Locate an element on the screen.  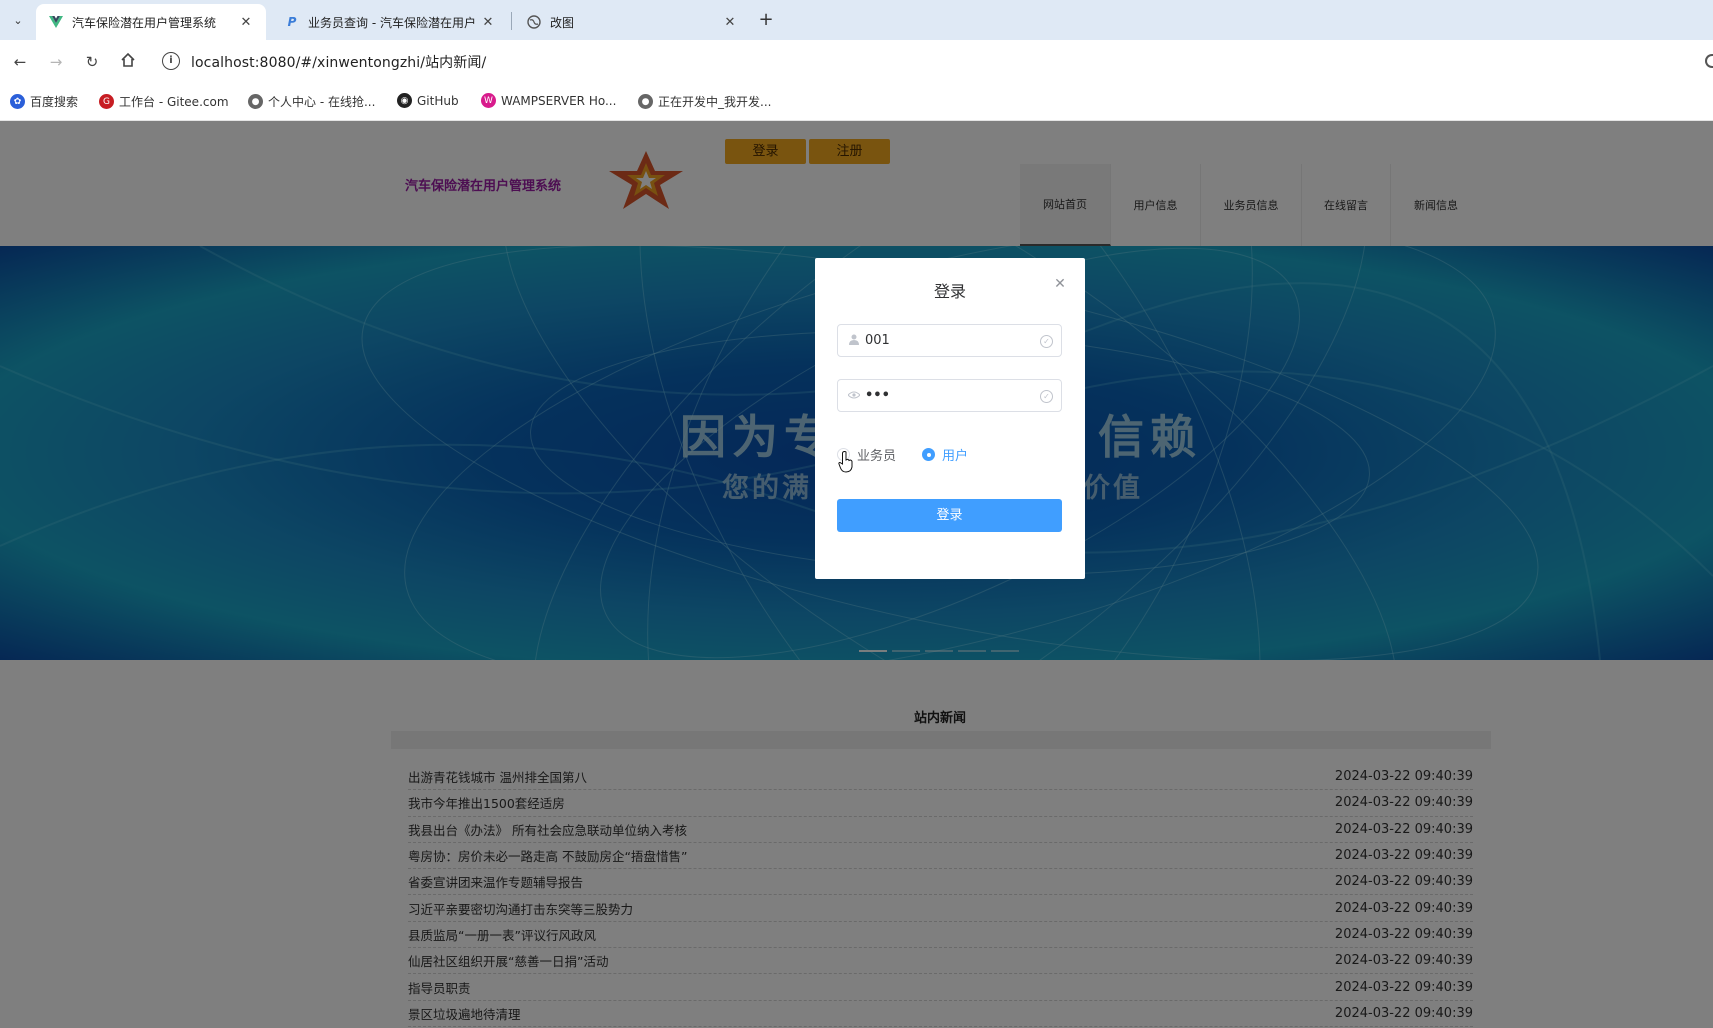
tab-title: 业务员查询 - 汽车保险潜在用户 is located at coordinates (392, 22).